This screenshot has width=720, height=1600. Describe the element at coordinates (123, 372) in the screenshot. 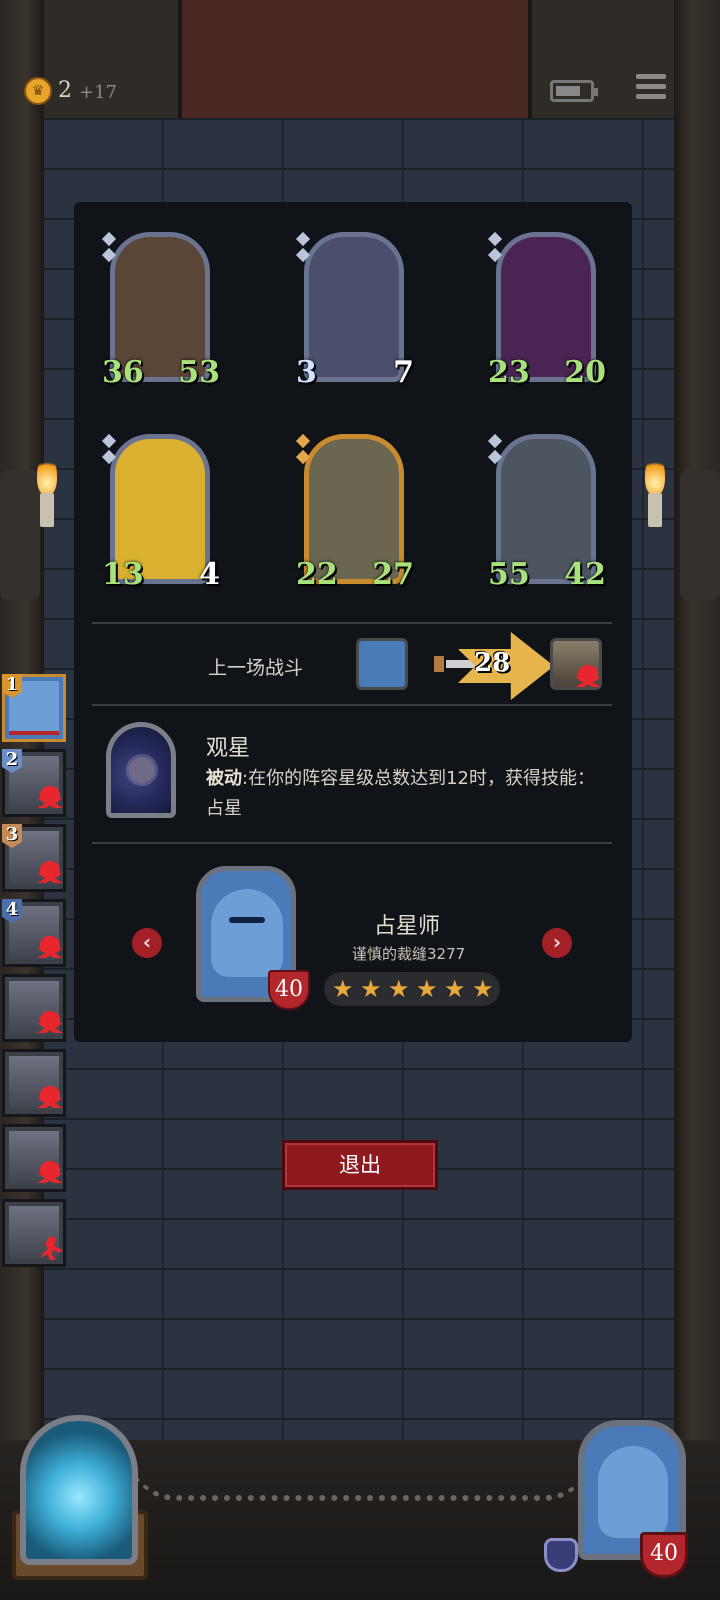

I see `unit-attack: 36` at that location.